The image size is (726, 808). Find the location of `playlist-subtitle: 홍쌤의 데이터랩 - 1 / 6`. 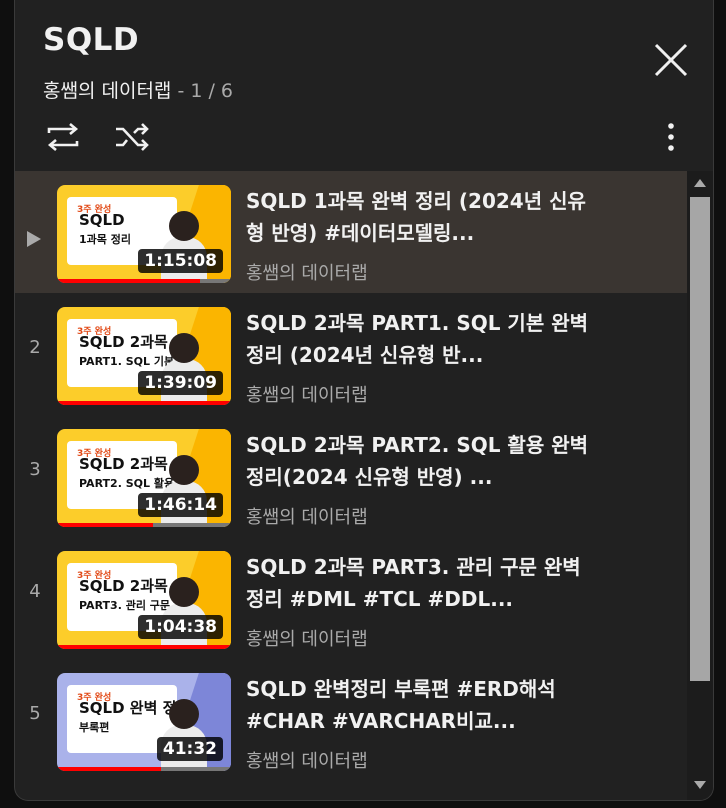

playlist-subtitle: 홍쌤의 데이터랩 - 1 / 6 is located at coordinates (138, 89).